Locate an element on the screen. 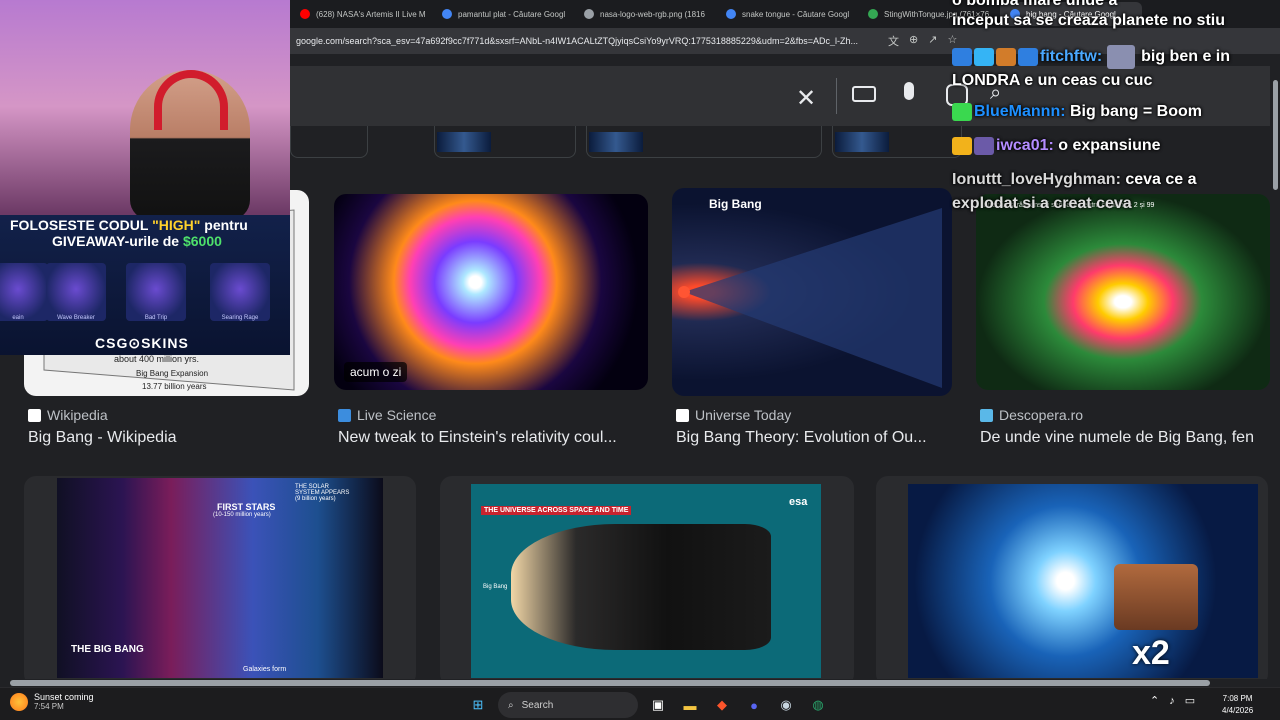  volume-icon: ♪ is located at coordinates (1172, 701).